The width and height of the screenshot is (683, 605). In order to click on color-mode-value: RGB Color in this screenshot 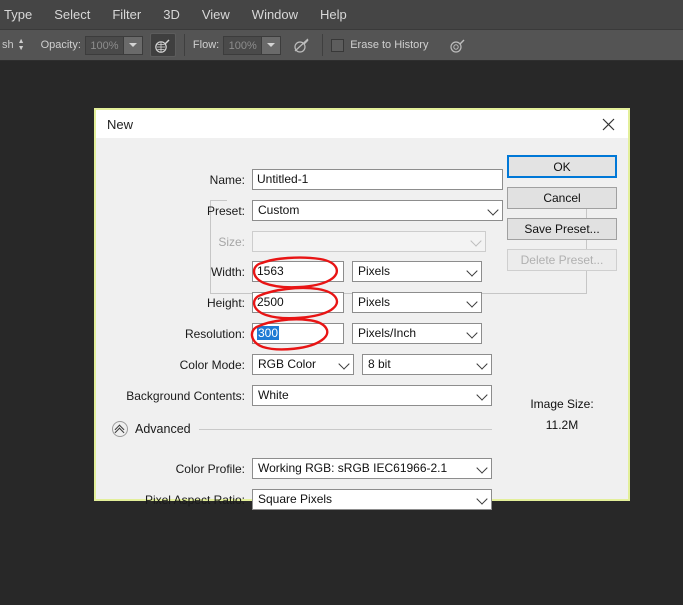, I will do `click(287, 364)`.